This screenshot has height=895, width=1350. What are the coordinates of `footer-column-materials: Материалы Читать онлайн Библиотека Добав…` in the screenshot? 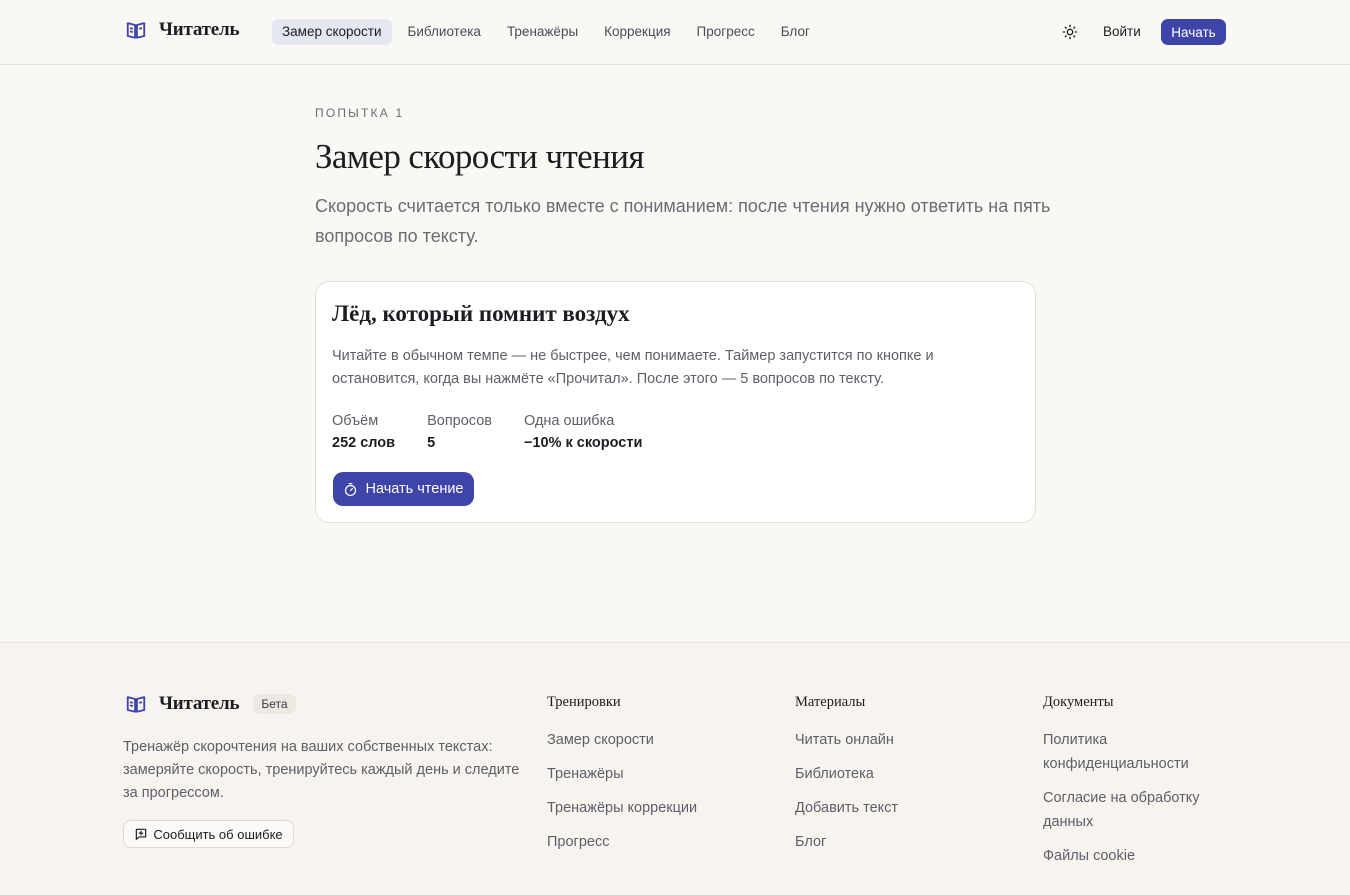 It's located at (905, 779).